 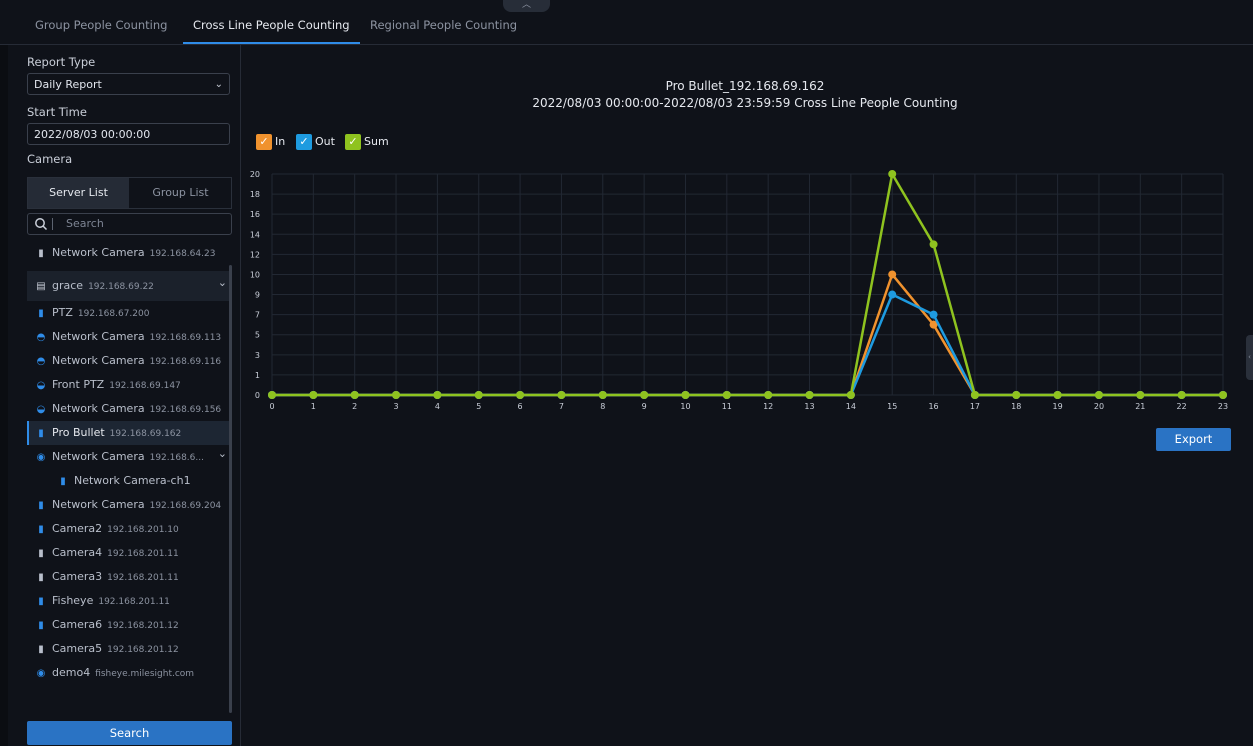 I want to click on report-type-label: Report Type, so click(x=61, y=62).